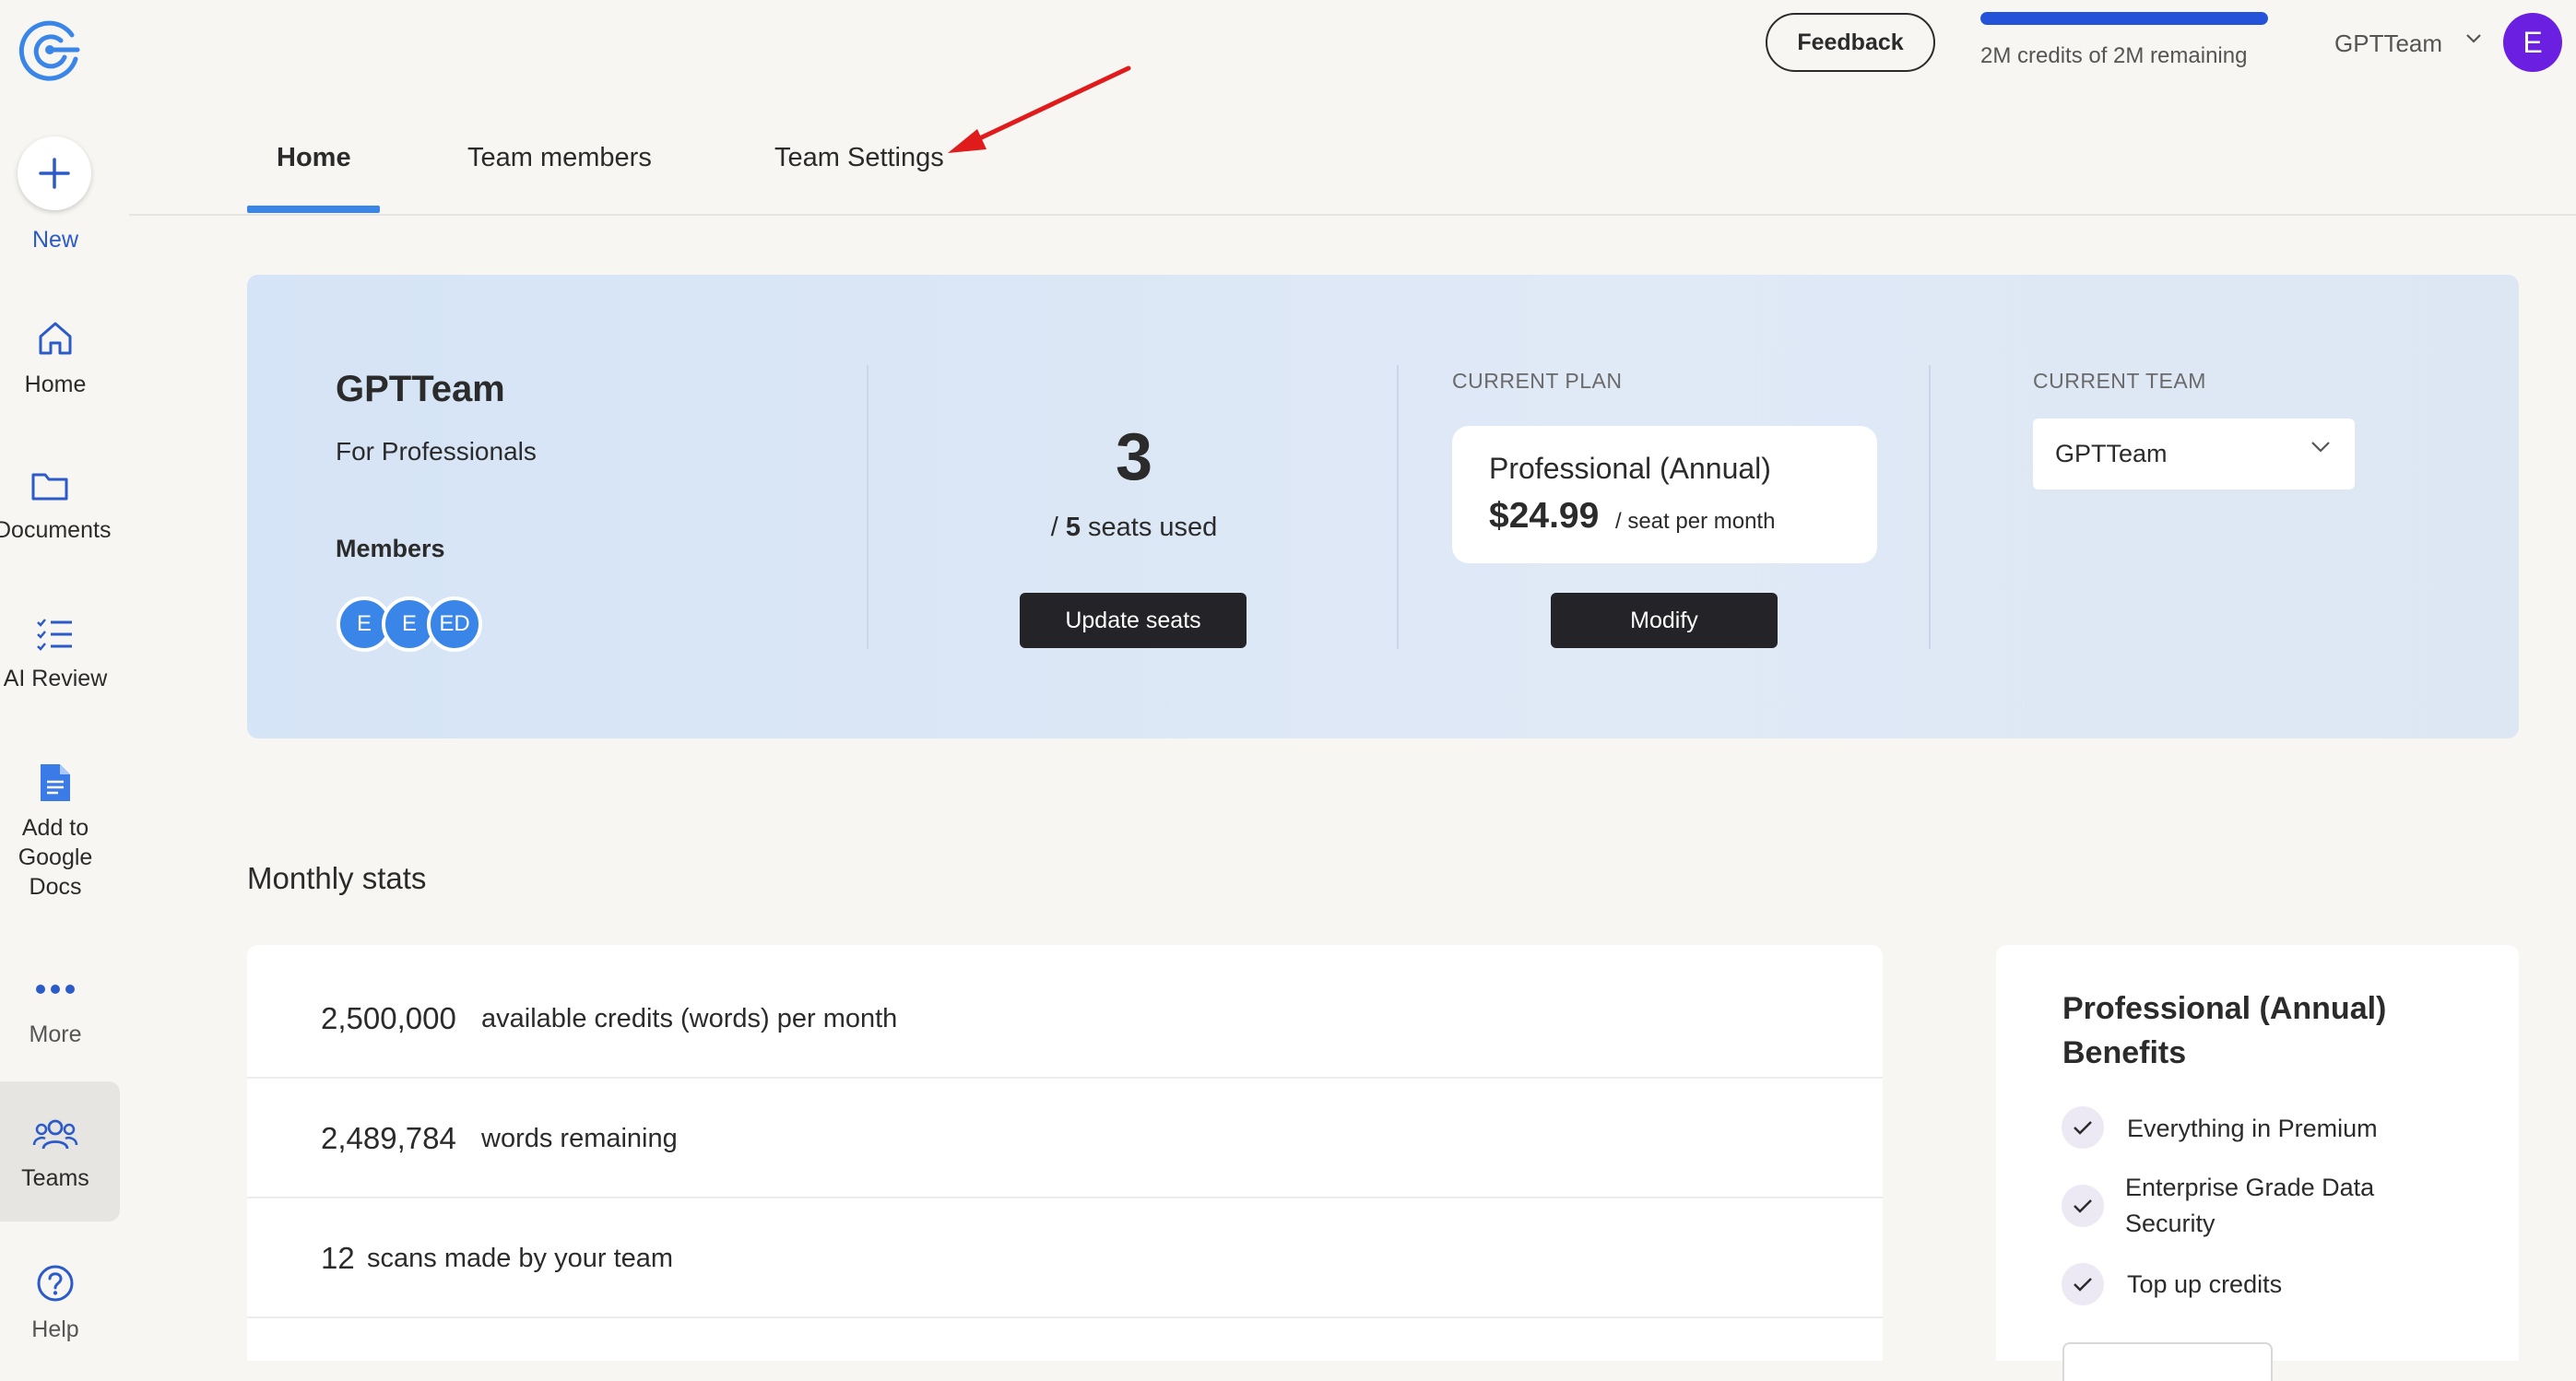  I want to click on seats-caption: / 5 seats used, so click(1134, 528).